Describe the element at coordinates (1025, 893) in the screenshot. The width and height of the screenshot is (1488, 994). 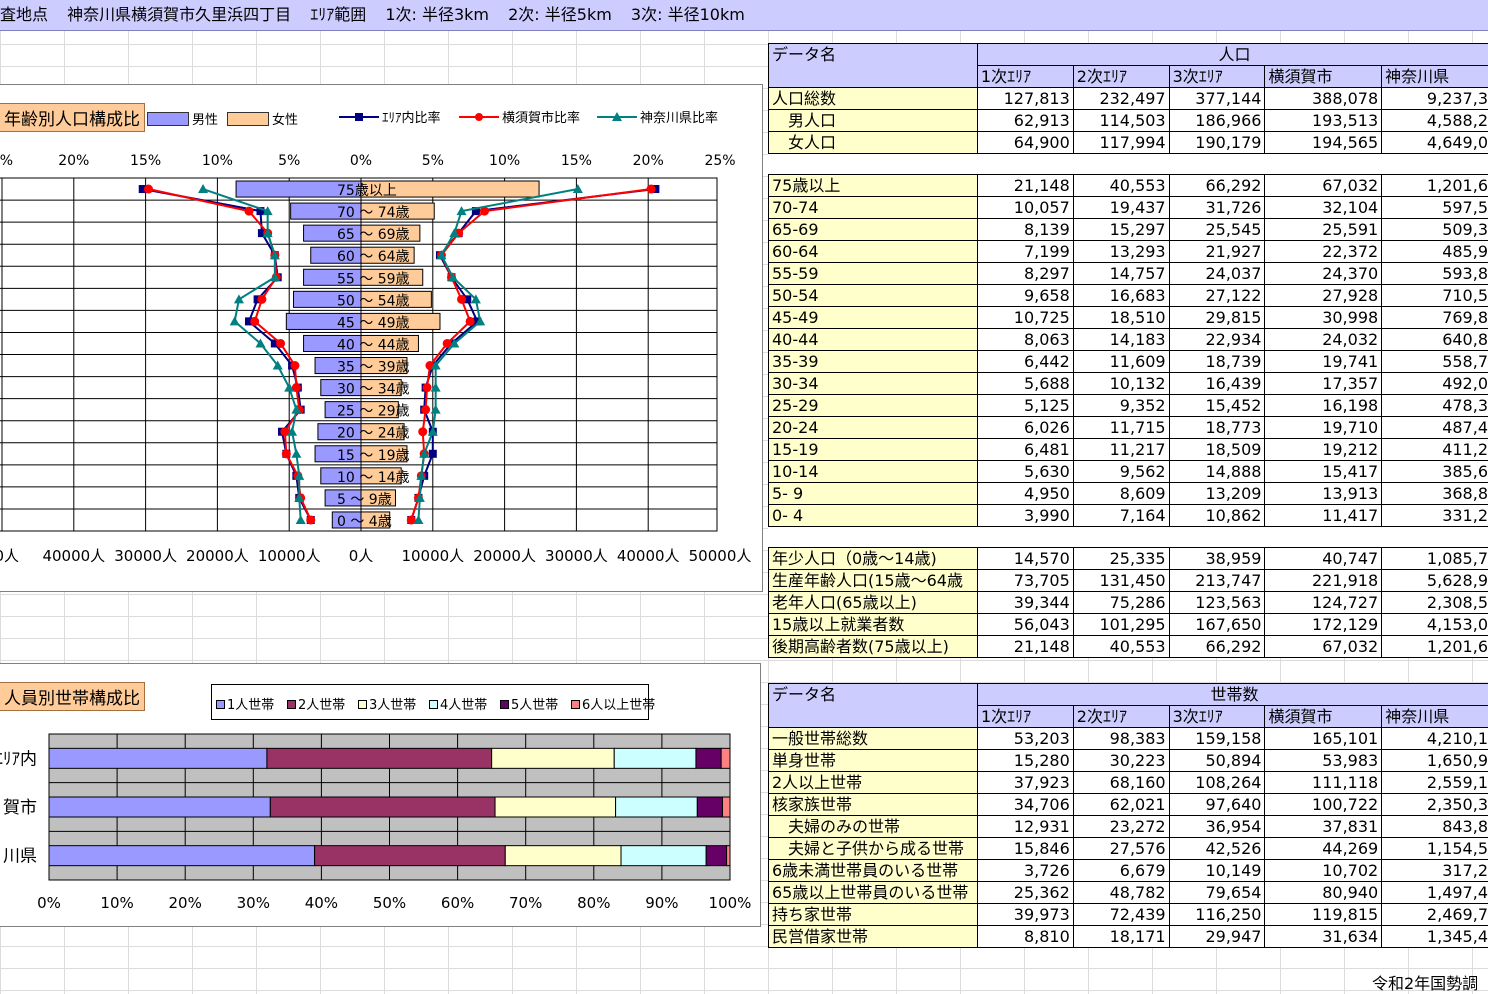
I see `cell-value: 25,362` at that location.